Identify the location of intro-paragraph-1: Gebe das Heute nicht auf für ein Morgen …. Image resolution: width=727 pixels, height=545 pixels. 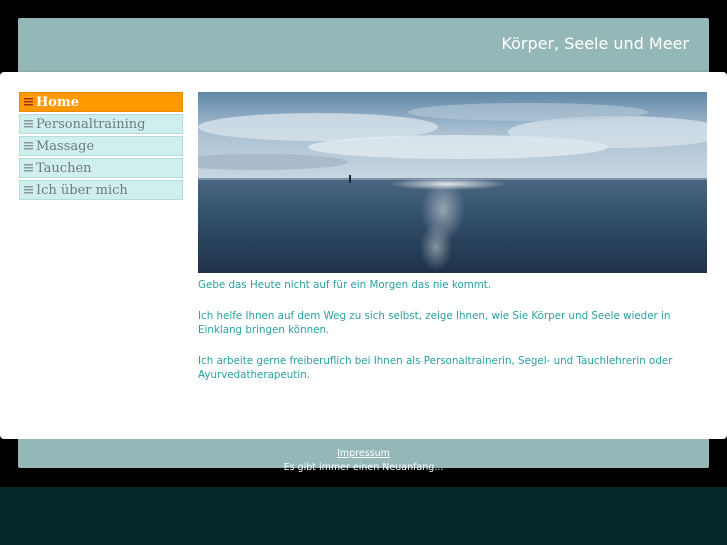
(345, 285).